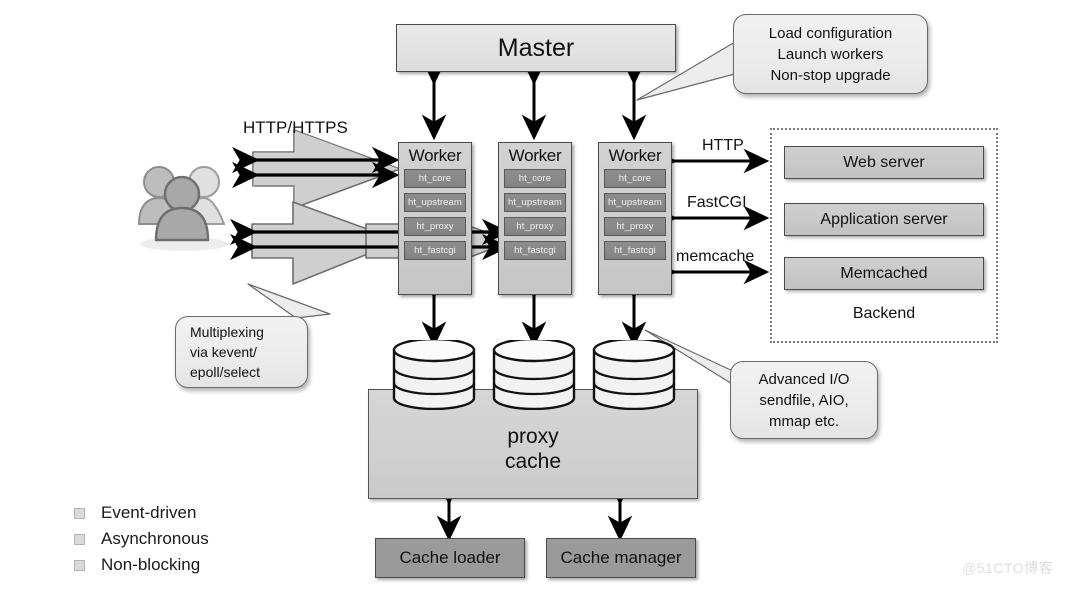 The width and height of the screenshot is (1080, 593). I want to click on client-protocol-label: HTTP/HTTPS, so click(295, 127).